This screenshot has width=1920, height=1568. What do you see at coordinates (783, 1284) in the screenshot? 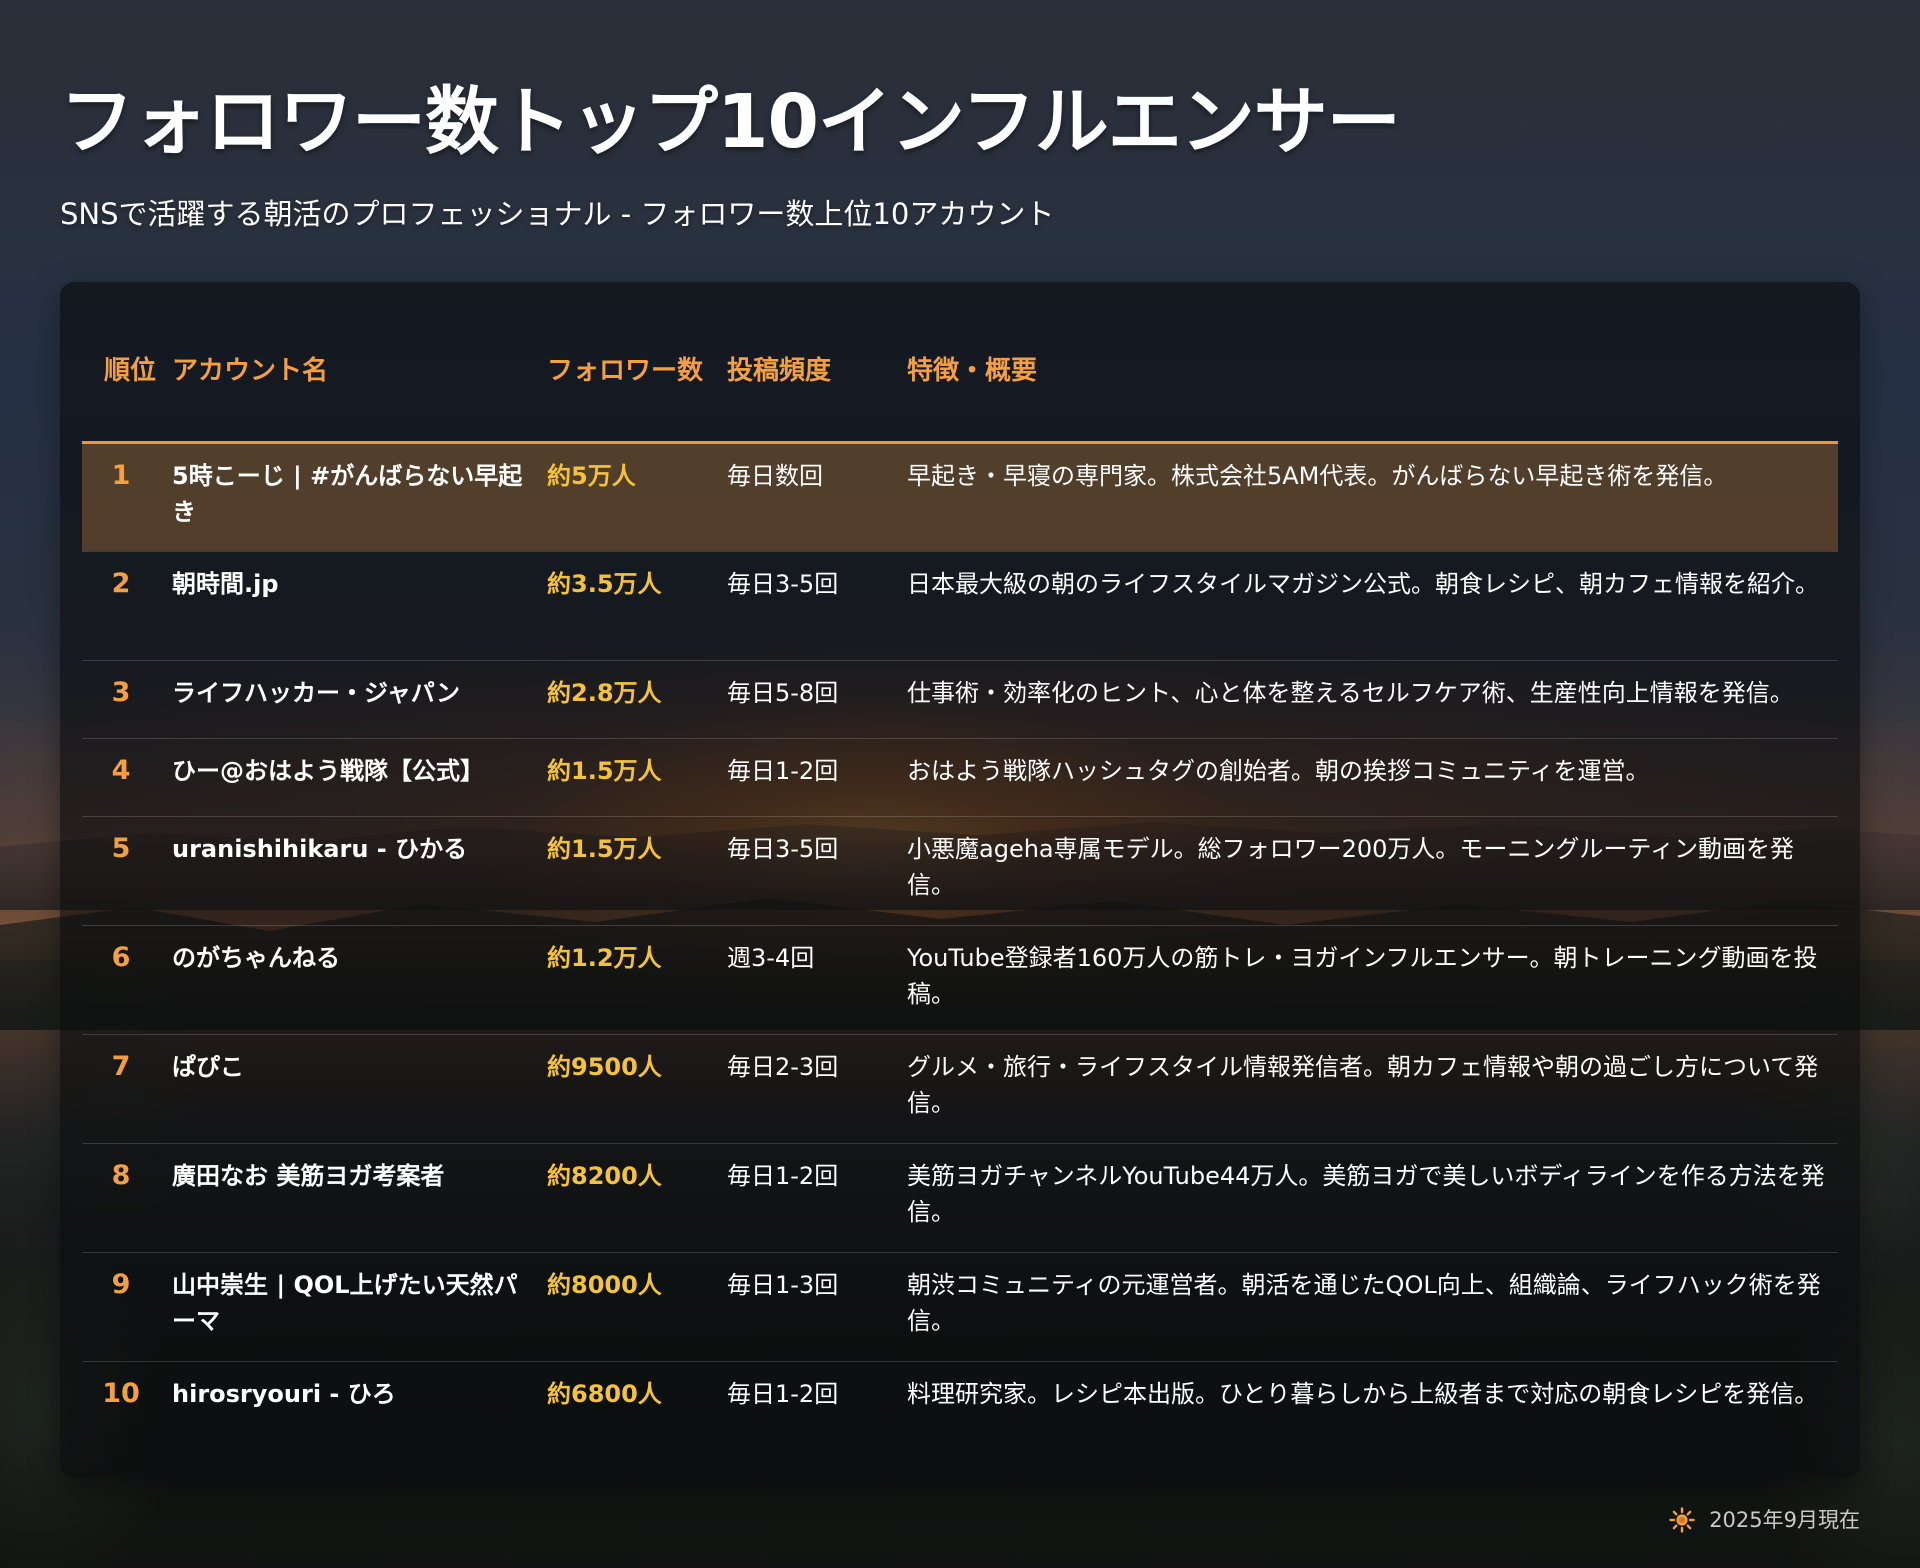
I see `frequency-cell: 毎日1-3回` at bounding box center [783, 1284].